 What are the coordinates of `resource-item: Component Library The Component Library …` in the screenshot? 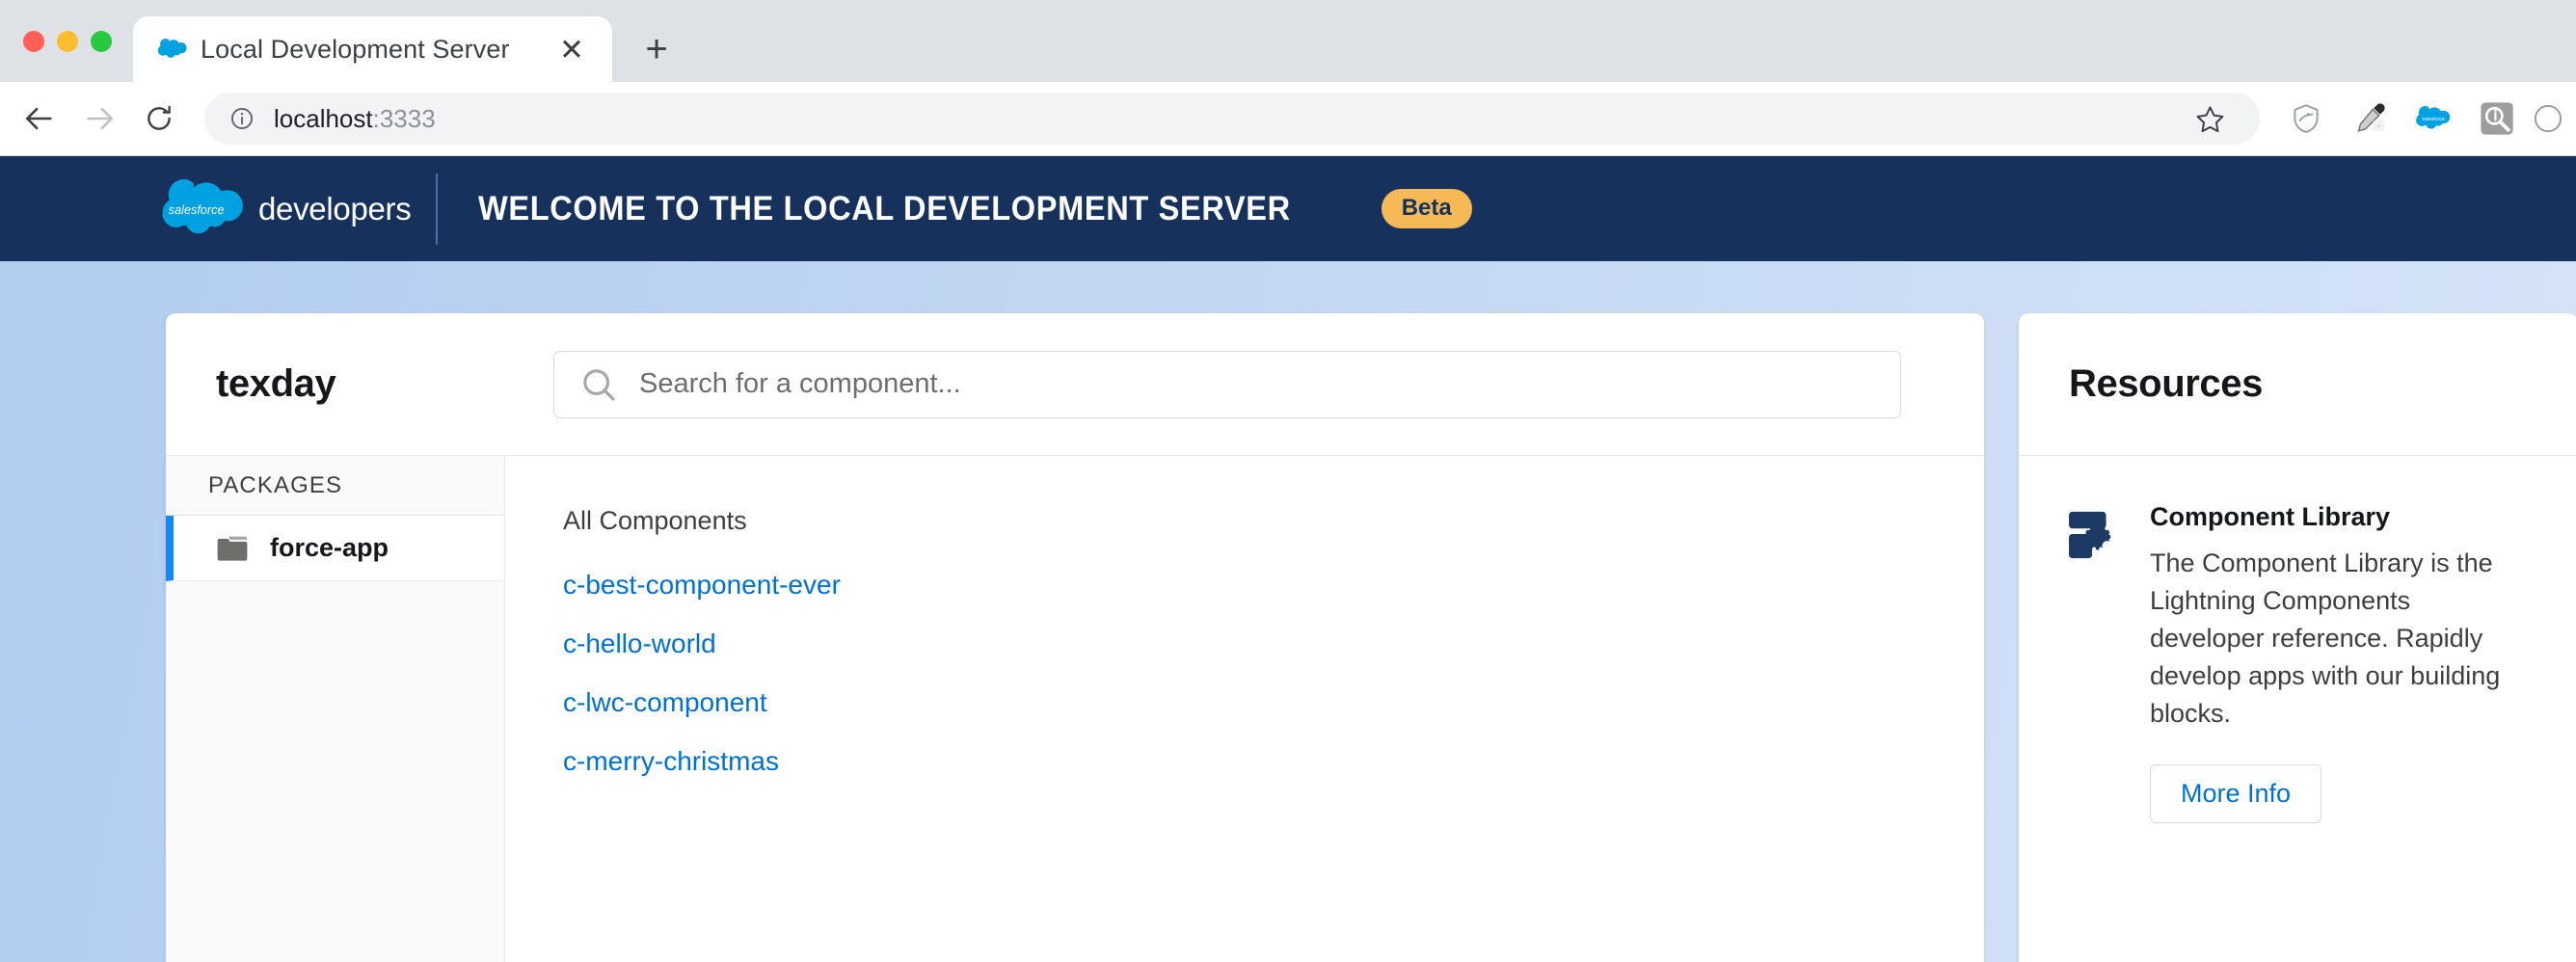 It's located at (2297, 640).